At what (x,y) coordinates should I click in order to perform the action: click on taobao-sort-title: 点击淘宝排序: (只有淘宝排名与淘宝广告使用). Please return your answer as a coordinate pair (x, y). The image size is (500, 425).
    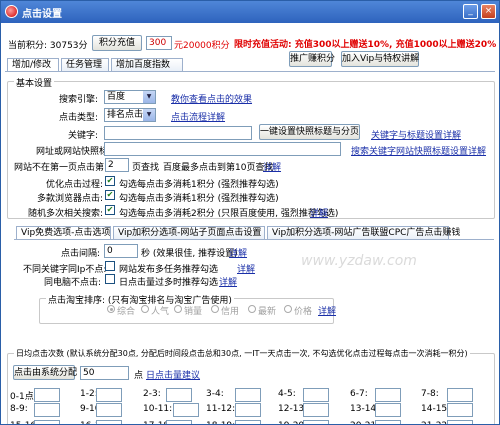
    Looking at the image, I should click on (140, 299).